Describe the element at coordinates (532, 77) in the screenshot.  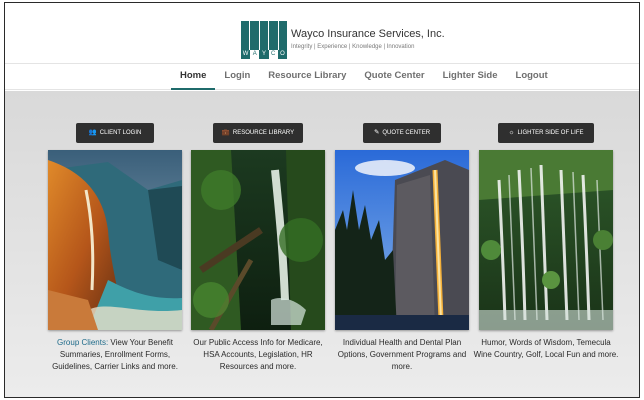
I see `nav-item-logout: Logout` at that location.